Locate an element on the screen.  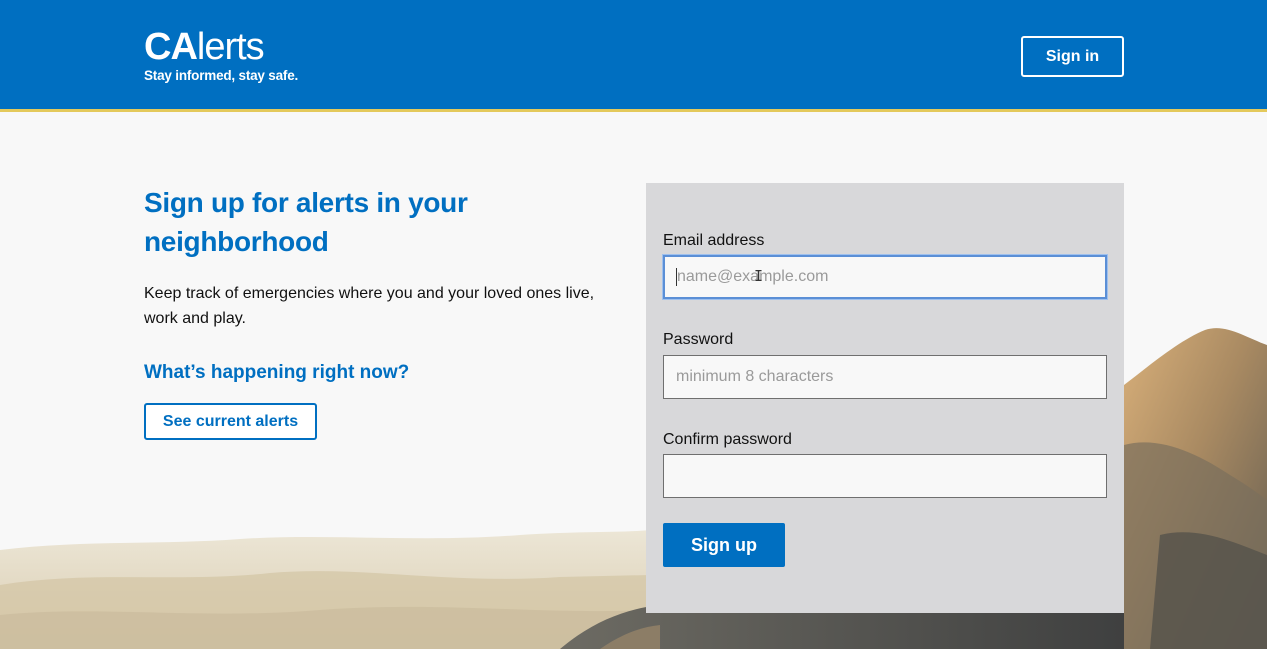
password-label: Password is located at coordinates (698, 339).